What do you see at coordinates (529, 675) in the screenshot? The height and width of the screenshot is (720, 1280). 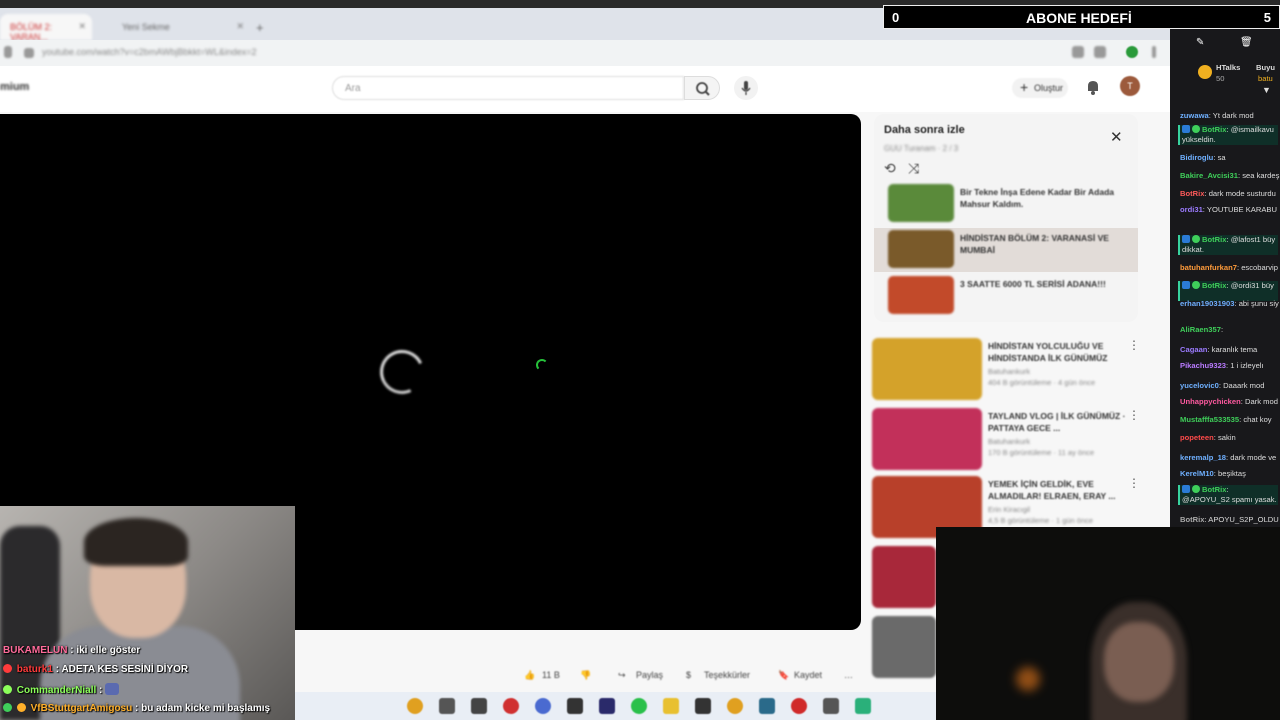 I see `like-icon: 👍` at bounding box center [529, 675].